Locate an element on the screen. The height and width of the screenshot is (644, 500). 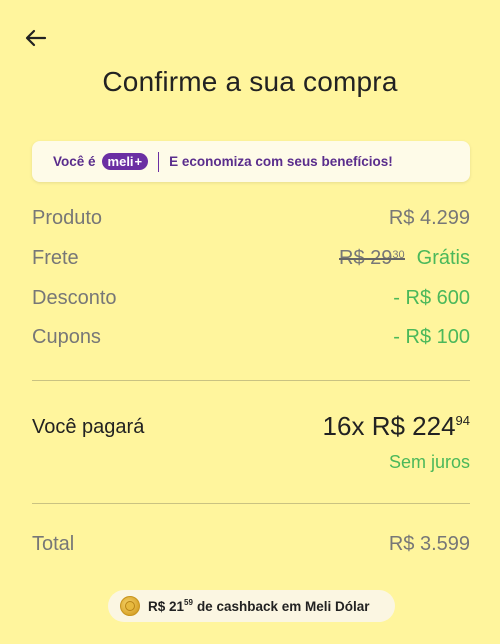
coupons-value: - R$ 100 is located at coordinates (431, 336).